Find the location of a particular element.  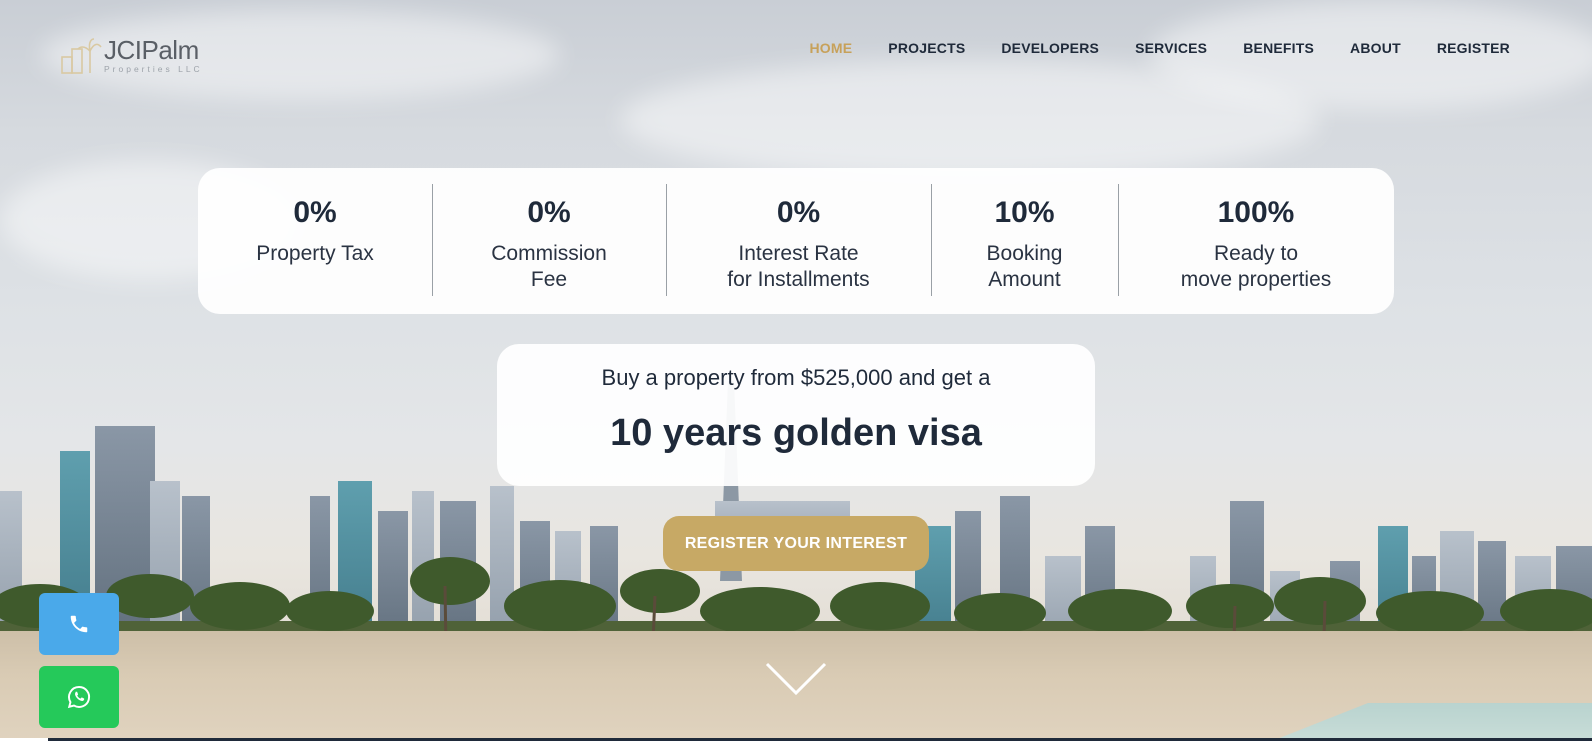

brand-logo: JCIPalm Properties LLC is located at coordinates (133, 55).